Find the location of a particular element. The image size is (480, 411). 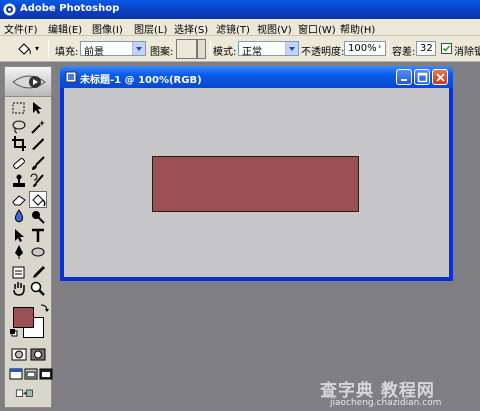

dodge-icon is located at coordinates (38, 217).